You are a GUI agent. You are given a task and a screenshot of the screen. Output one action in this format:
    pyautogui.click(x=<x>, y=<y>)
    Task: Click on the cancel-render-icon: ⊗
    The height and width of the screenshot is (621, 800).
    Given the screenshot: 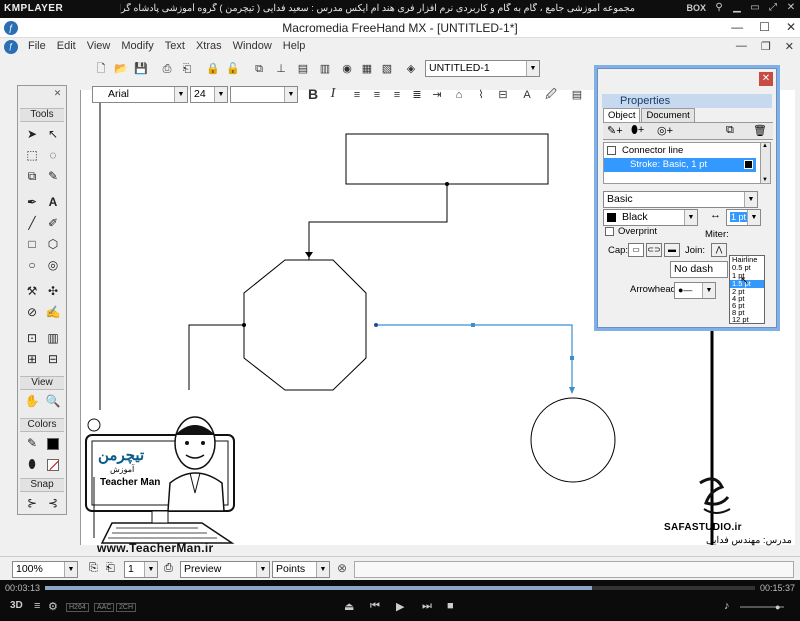 What is the action you would take?
    pyautogui.click(x=342, y=568)
    